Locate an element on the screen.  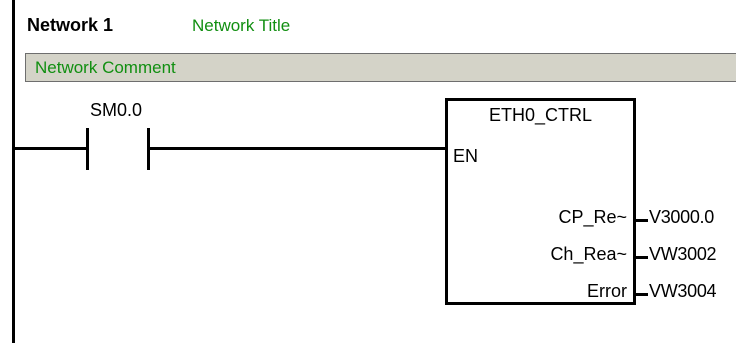
network-title: Network Title is located at coordinates (241, 26).